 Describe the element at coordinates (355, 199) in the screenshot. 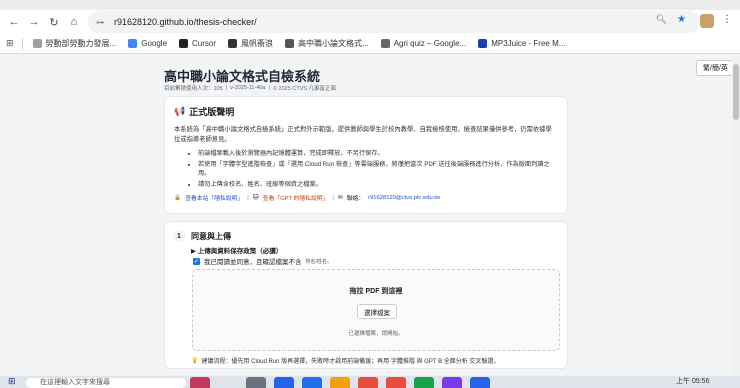

I see `contact-label: 聯絡：` at that location.